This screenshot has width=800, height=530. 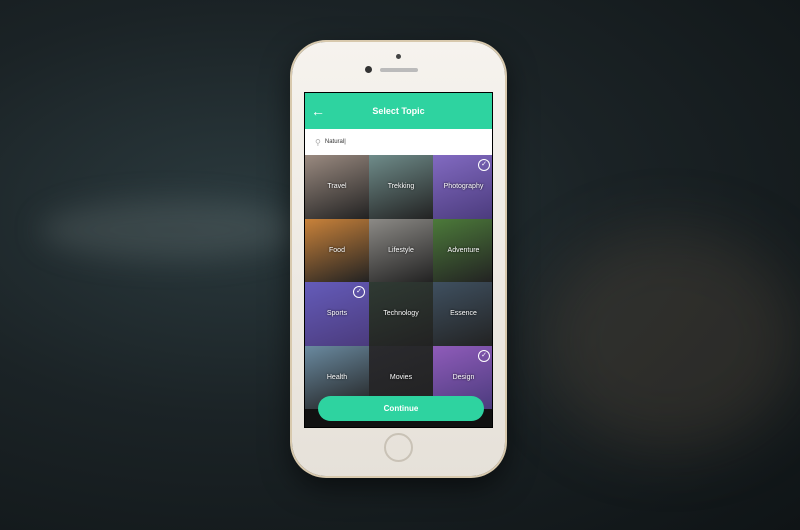 I want to click on topic-tile-essence: Essence, so click(x=462, y=314).